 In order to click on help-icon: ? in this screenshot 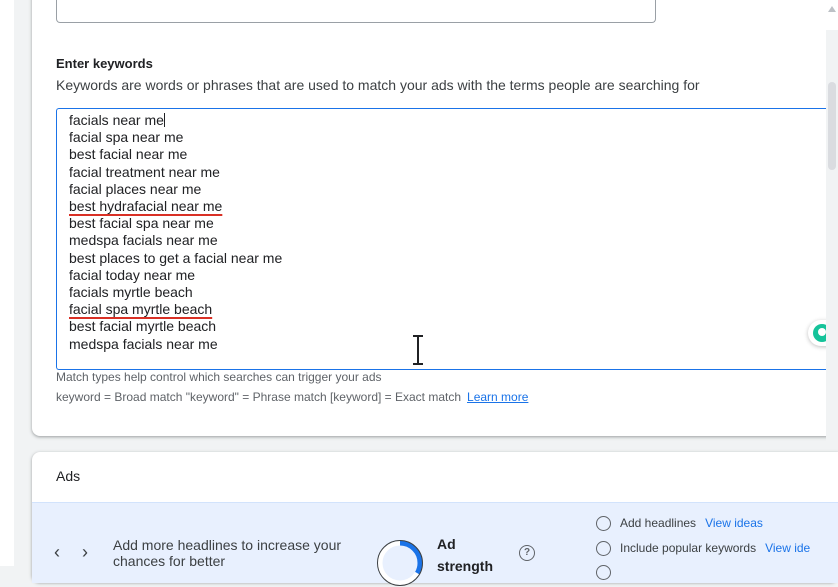, I will do `click(527, 553)`.